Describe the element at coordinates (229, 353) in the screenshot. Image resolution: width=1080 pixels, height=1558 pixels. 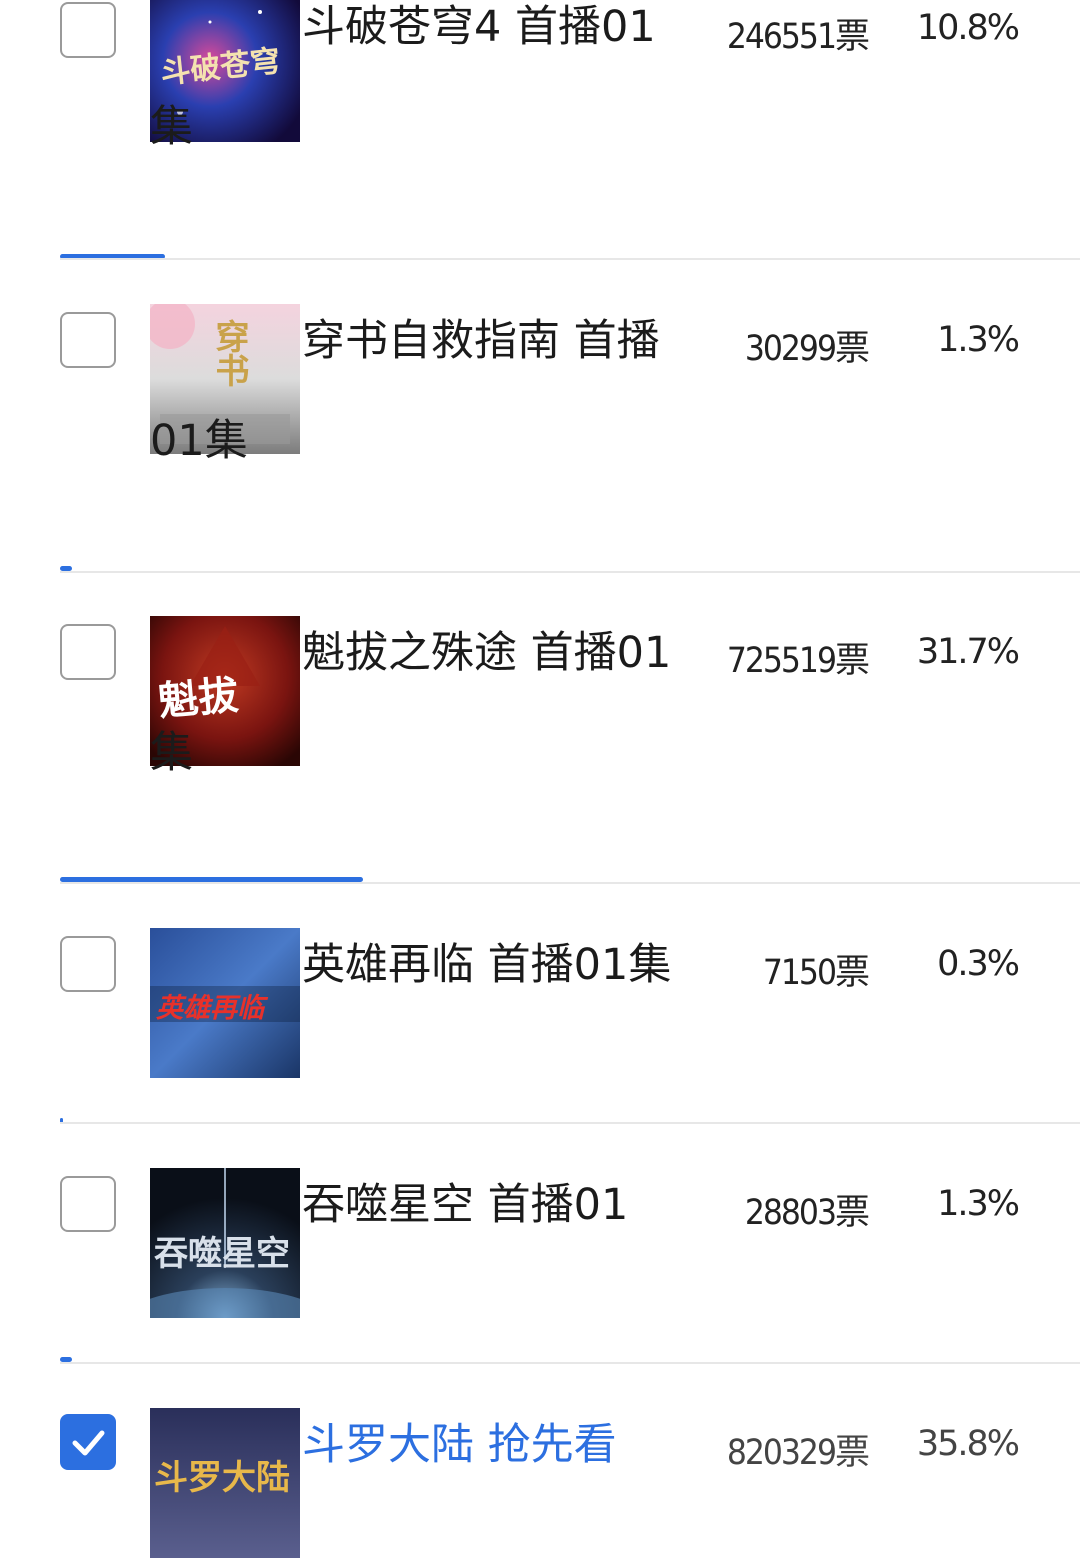
I see `cover-title: 穿书` at that location.